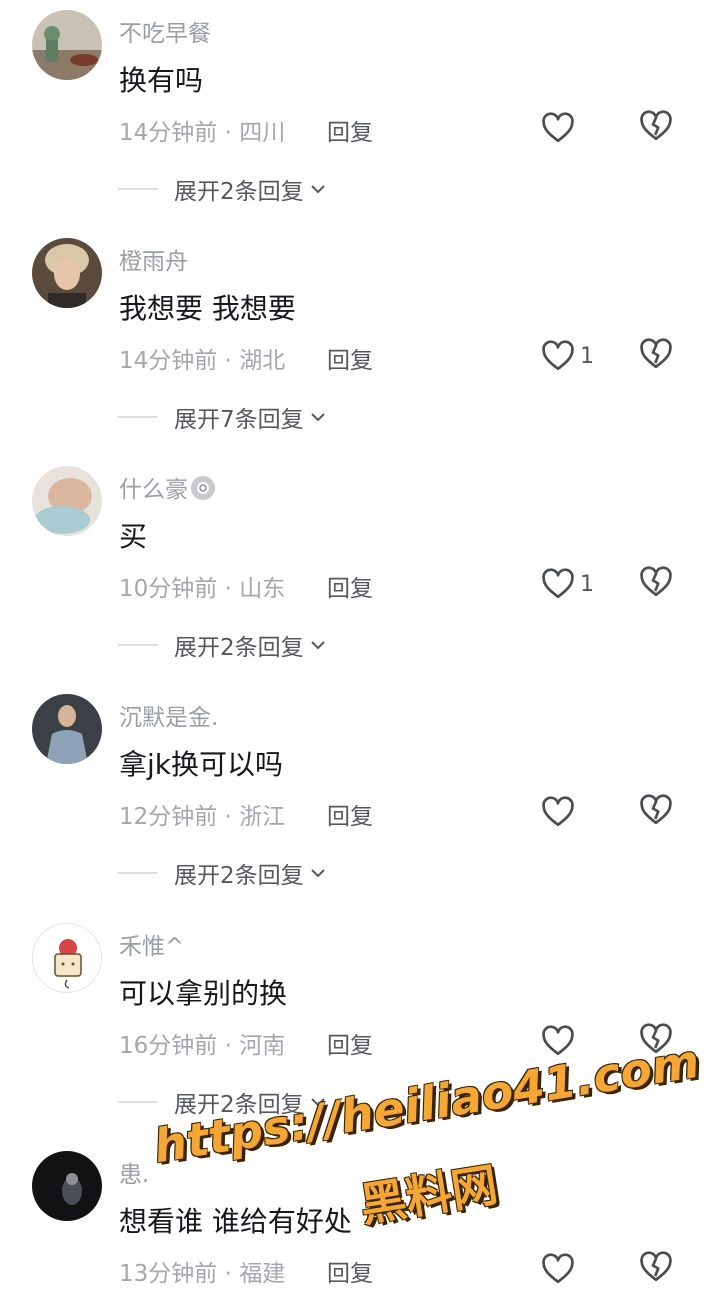 The width and height of the screenshot is (710, 1291). What do you see at coordinates (203, 993) in the screenshot?
I see `comment-text: 可以拿别的换` at bounding box center [203, 993].